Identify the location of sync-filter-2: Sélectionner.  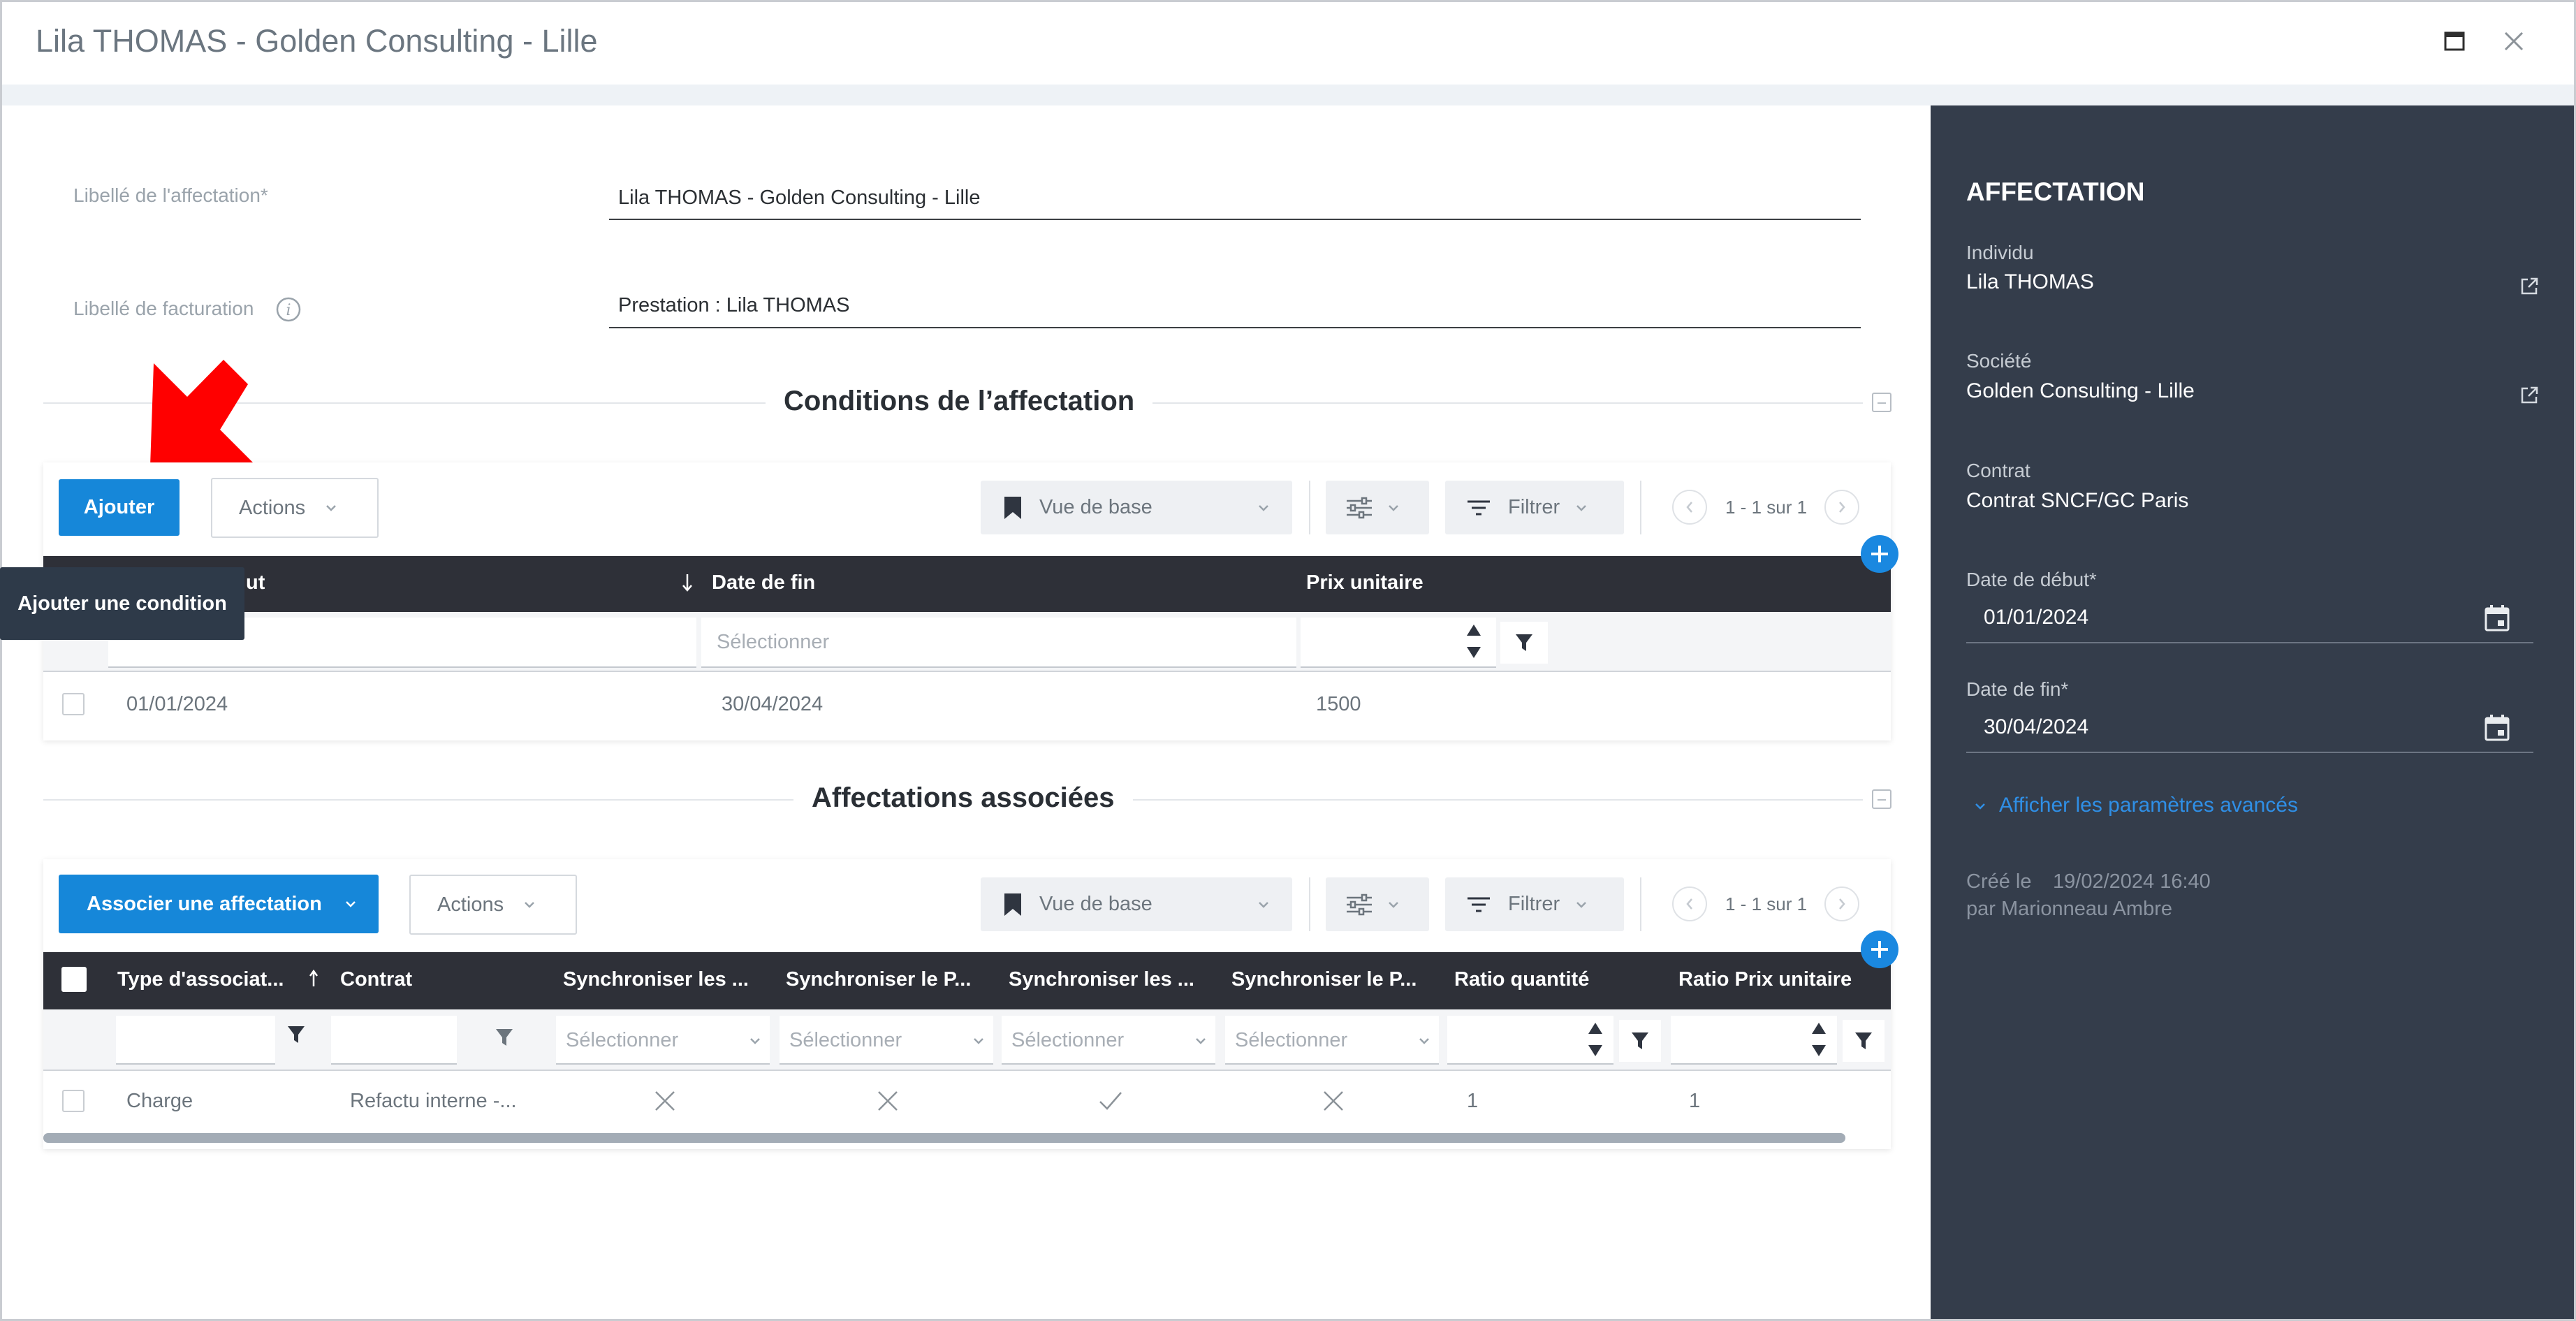
(886, 1040).